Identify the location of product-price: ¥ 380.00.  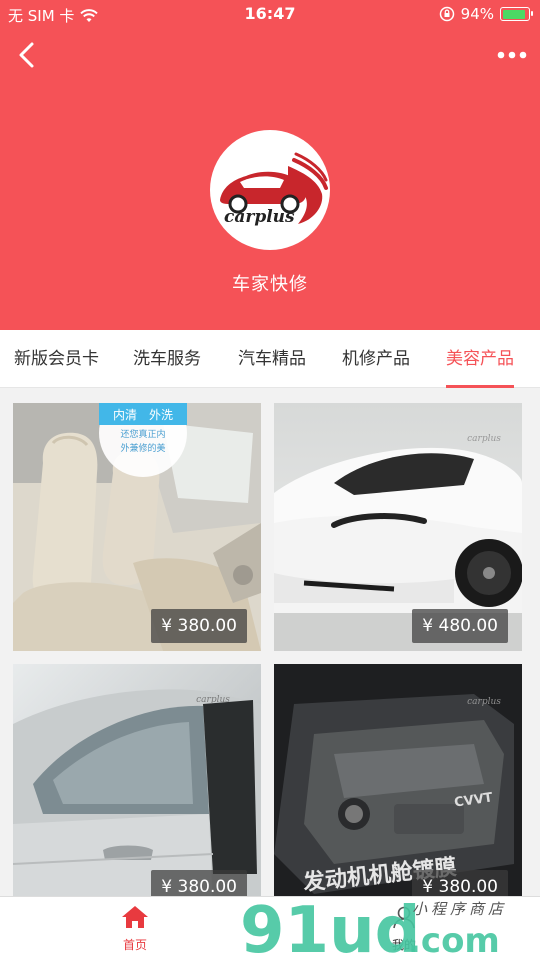
(199, 626).